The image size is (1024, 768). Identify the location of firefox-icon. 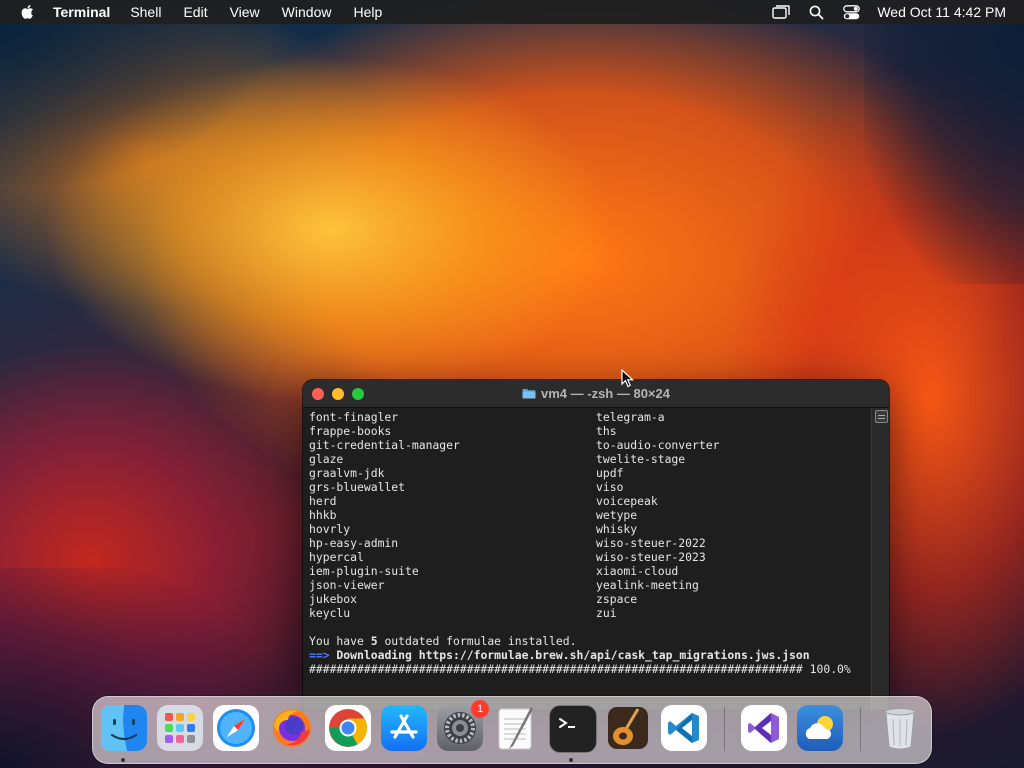
(292, 728).